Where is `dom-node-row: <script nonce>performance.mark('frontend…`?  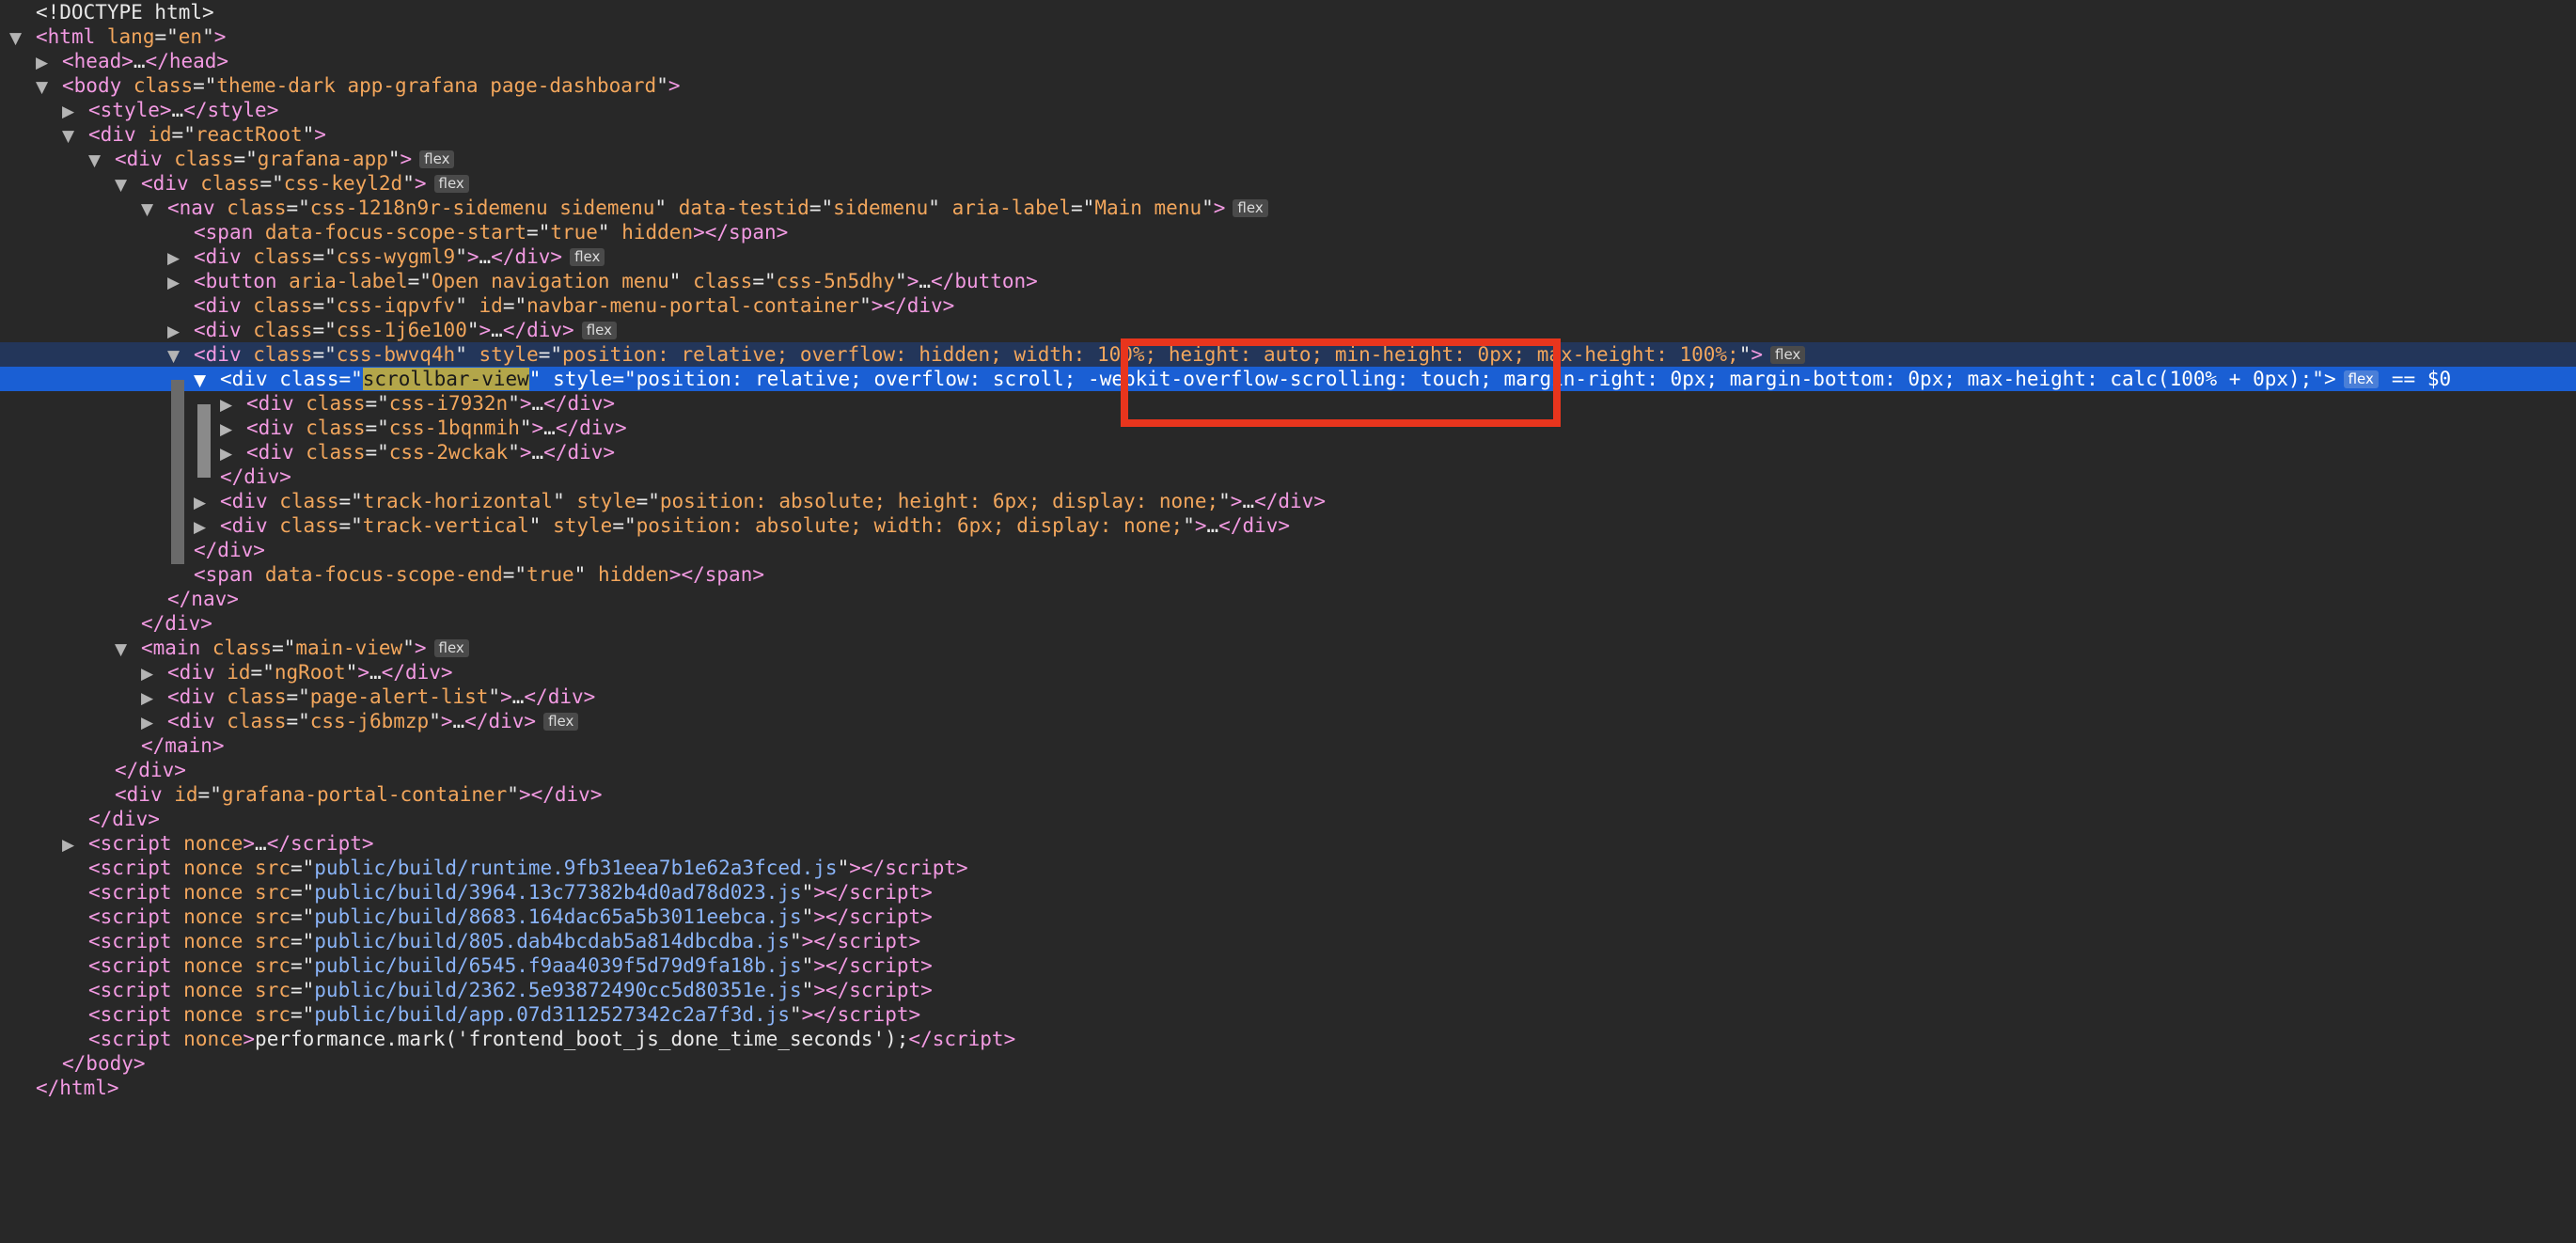
dom-node-row: <script nonce>performance.mark('frontend… is located at coordinates (1288, 1039).